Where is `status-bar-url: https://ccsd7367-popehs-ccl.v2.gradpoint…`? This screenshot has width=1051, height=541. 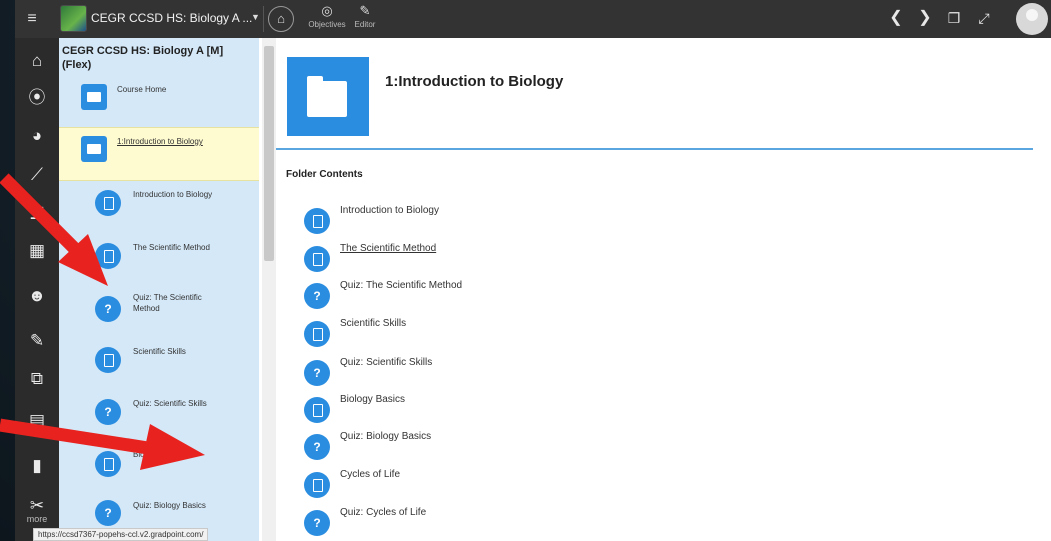
status-bar-url: https://ccsd7367-popehs-ccl.v2.gradpoint… is located at coordinates (121, 534).